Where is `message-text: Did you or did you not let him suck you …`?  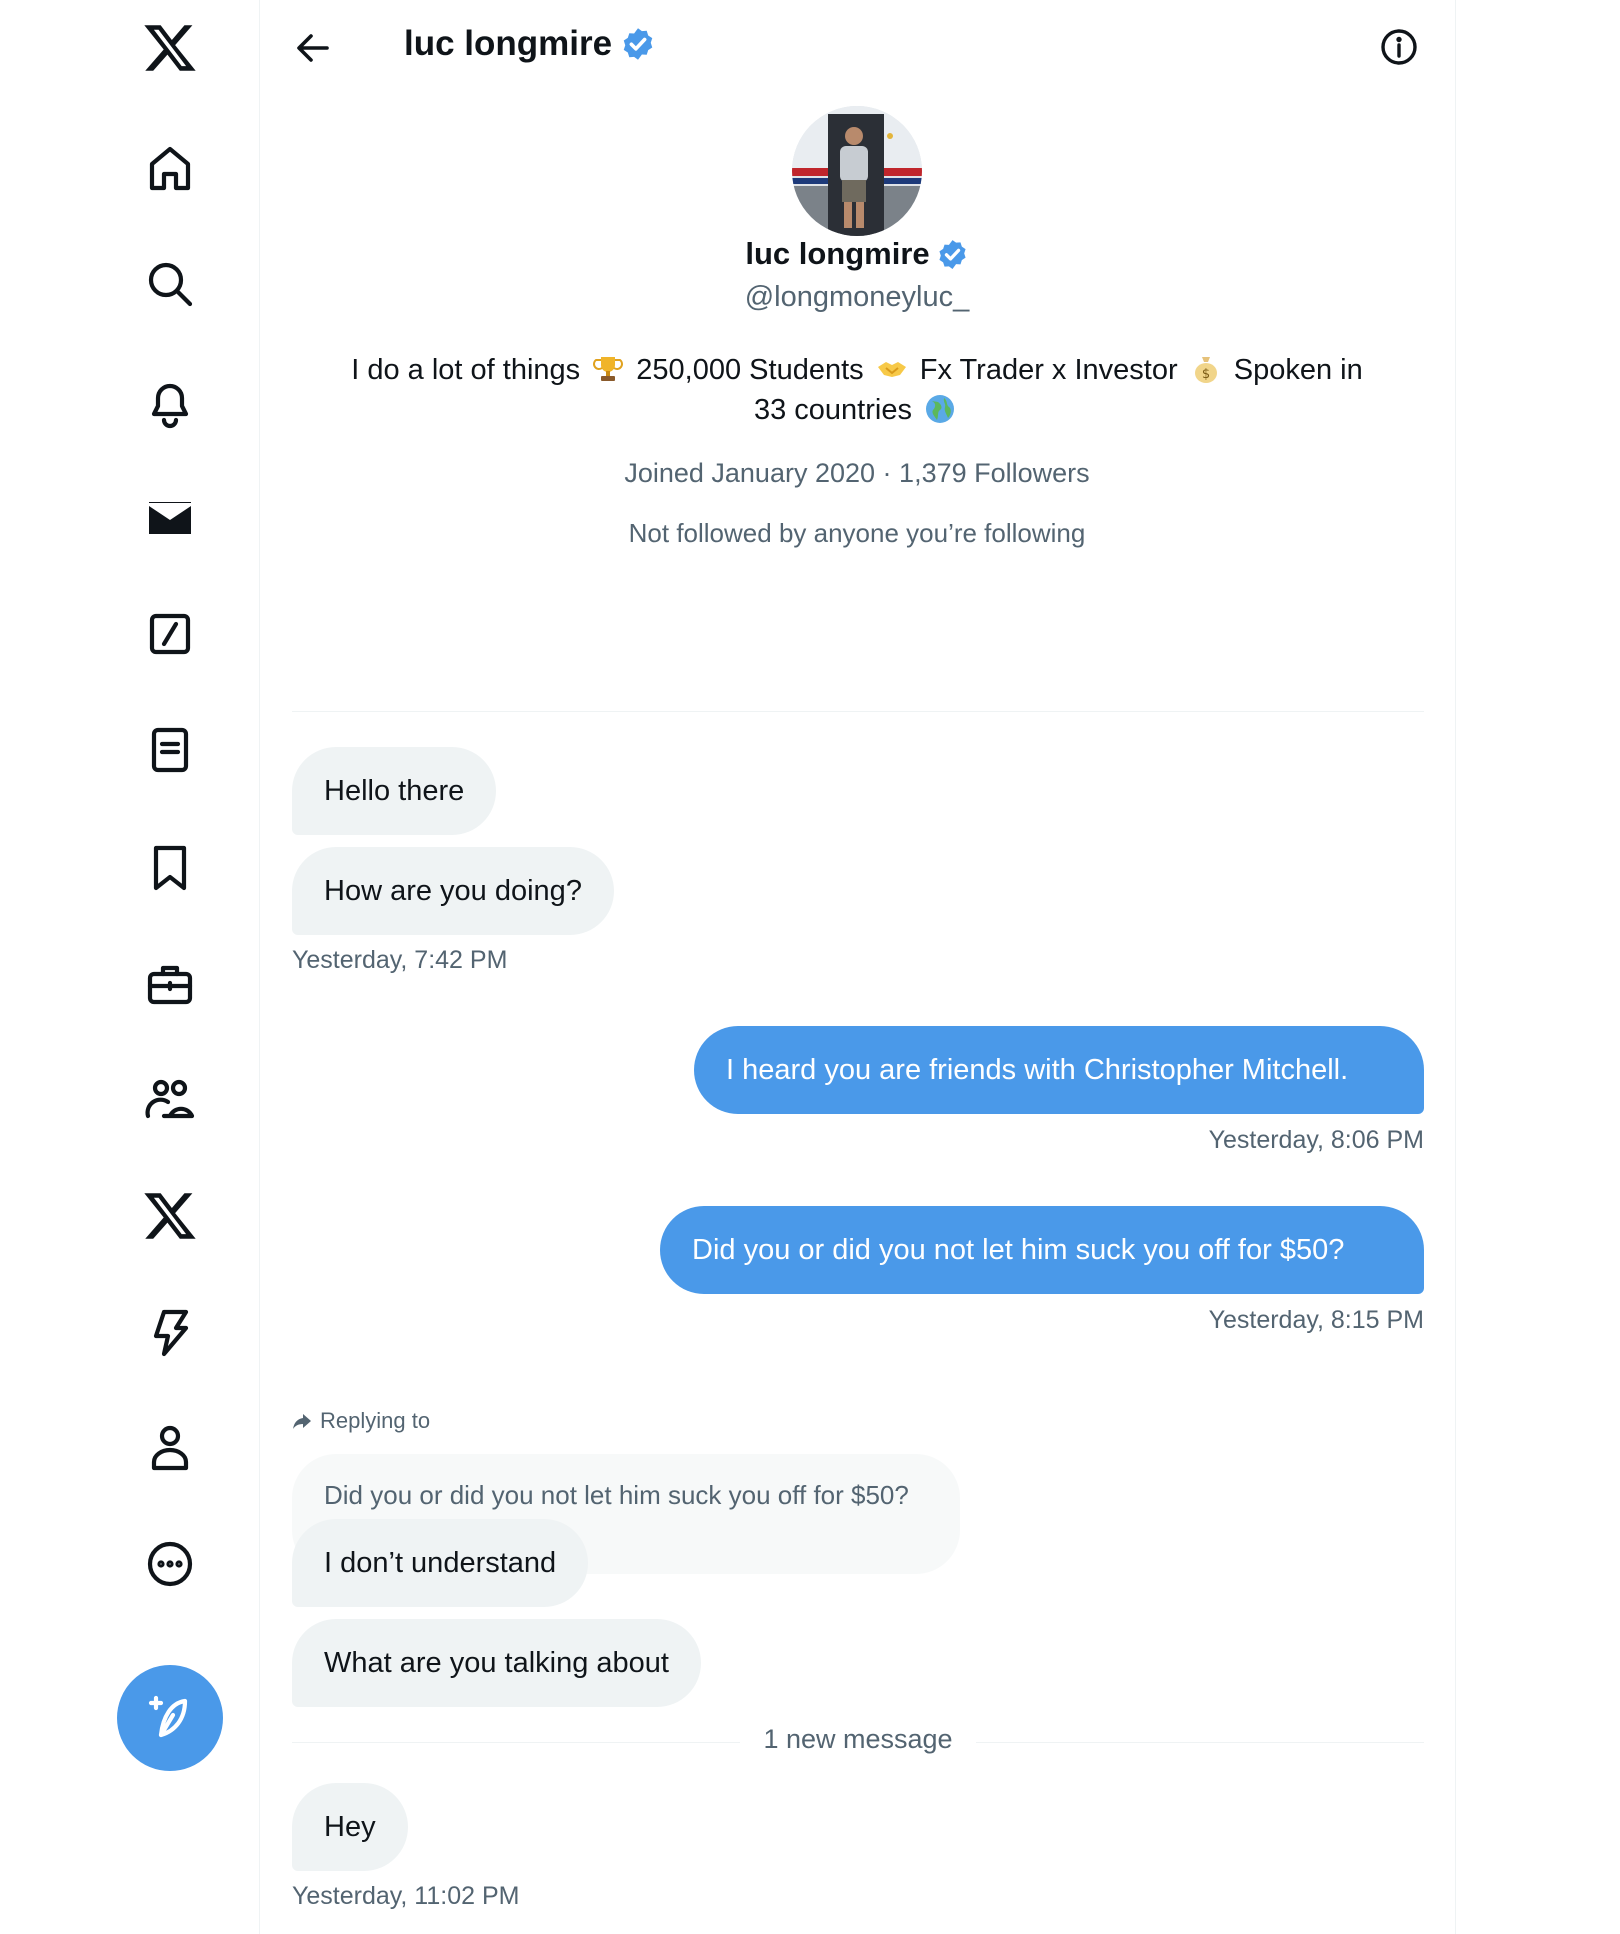
message-text: Did you or did you not let him suck you … is located at coordinates (1018, 1250).